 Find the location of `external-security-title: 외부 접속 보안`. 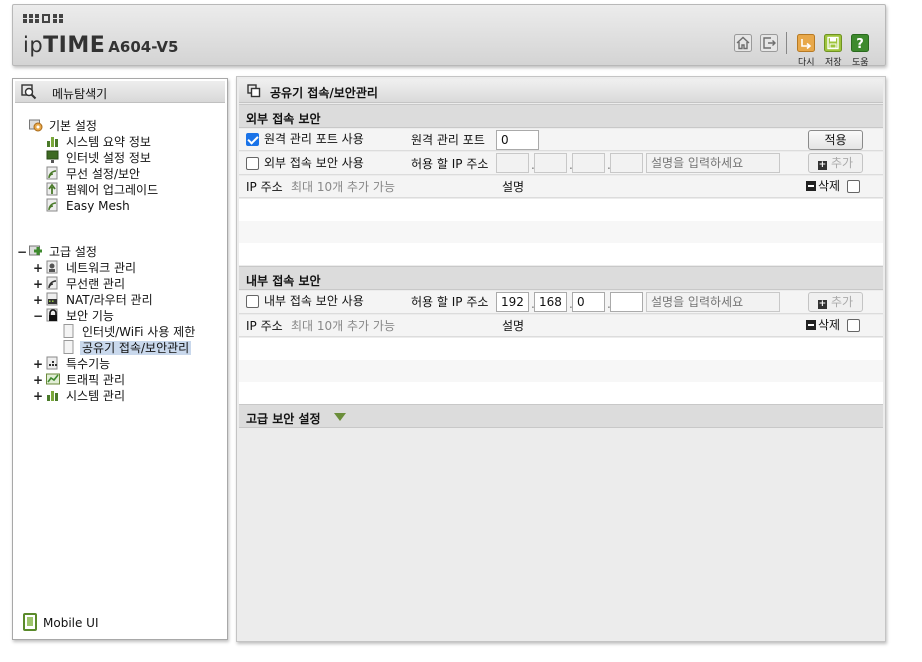

external-security-title: 외부 접속 보안 is located at coordinates (283, 119).